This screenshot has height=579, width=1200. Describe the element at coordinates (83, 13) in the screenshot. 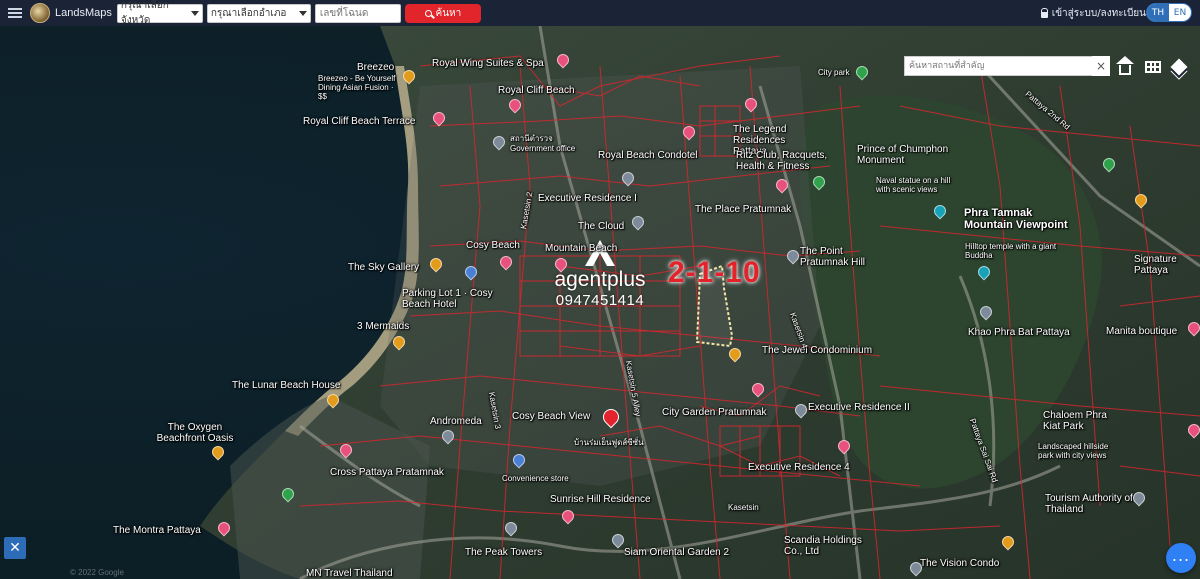

I see `app-title: LandsMaps` at that location.